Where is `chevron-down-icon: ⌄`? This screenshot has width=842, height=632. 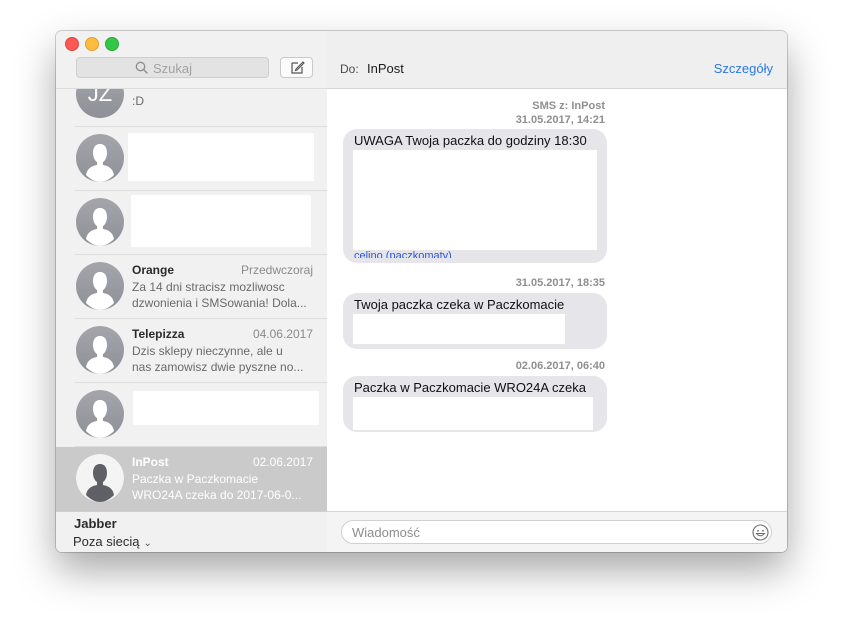
chevron-down-icon: ⌄ is located at coordinates (147, 543).